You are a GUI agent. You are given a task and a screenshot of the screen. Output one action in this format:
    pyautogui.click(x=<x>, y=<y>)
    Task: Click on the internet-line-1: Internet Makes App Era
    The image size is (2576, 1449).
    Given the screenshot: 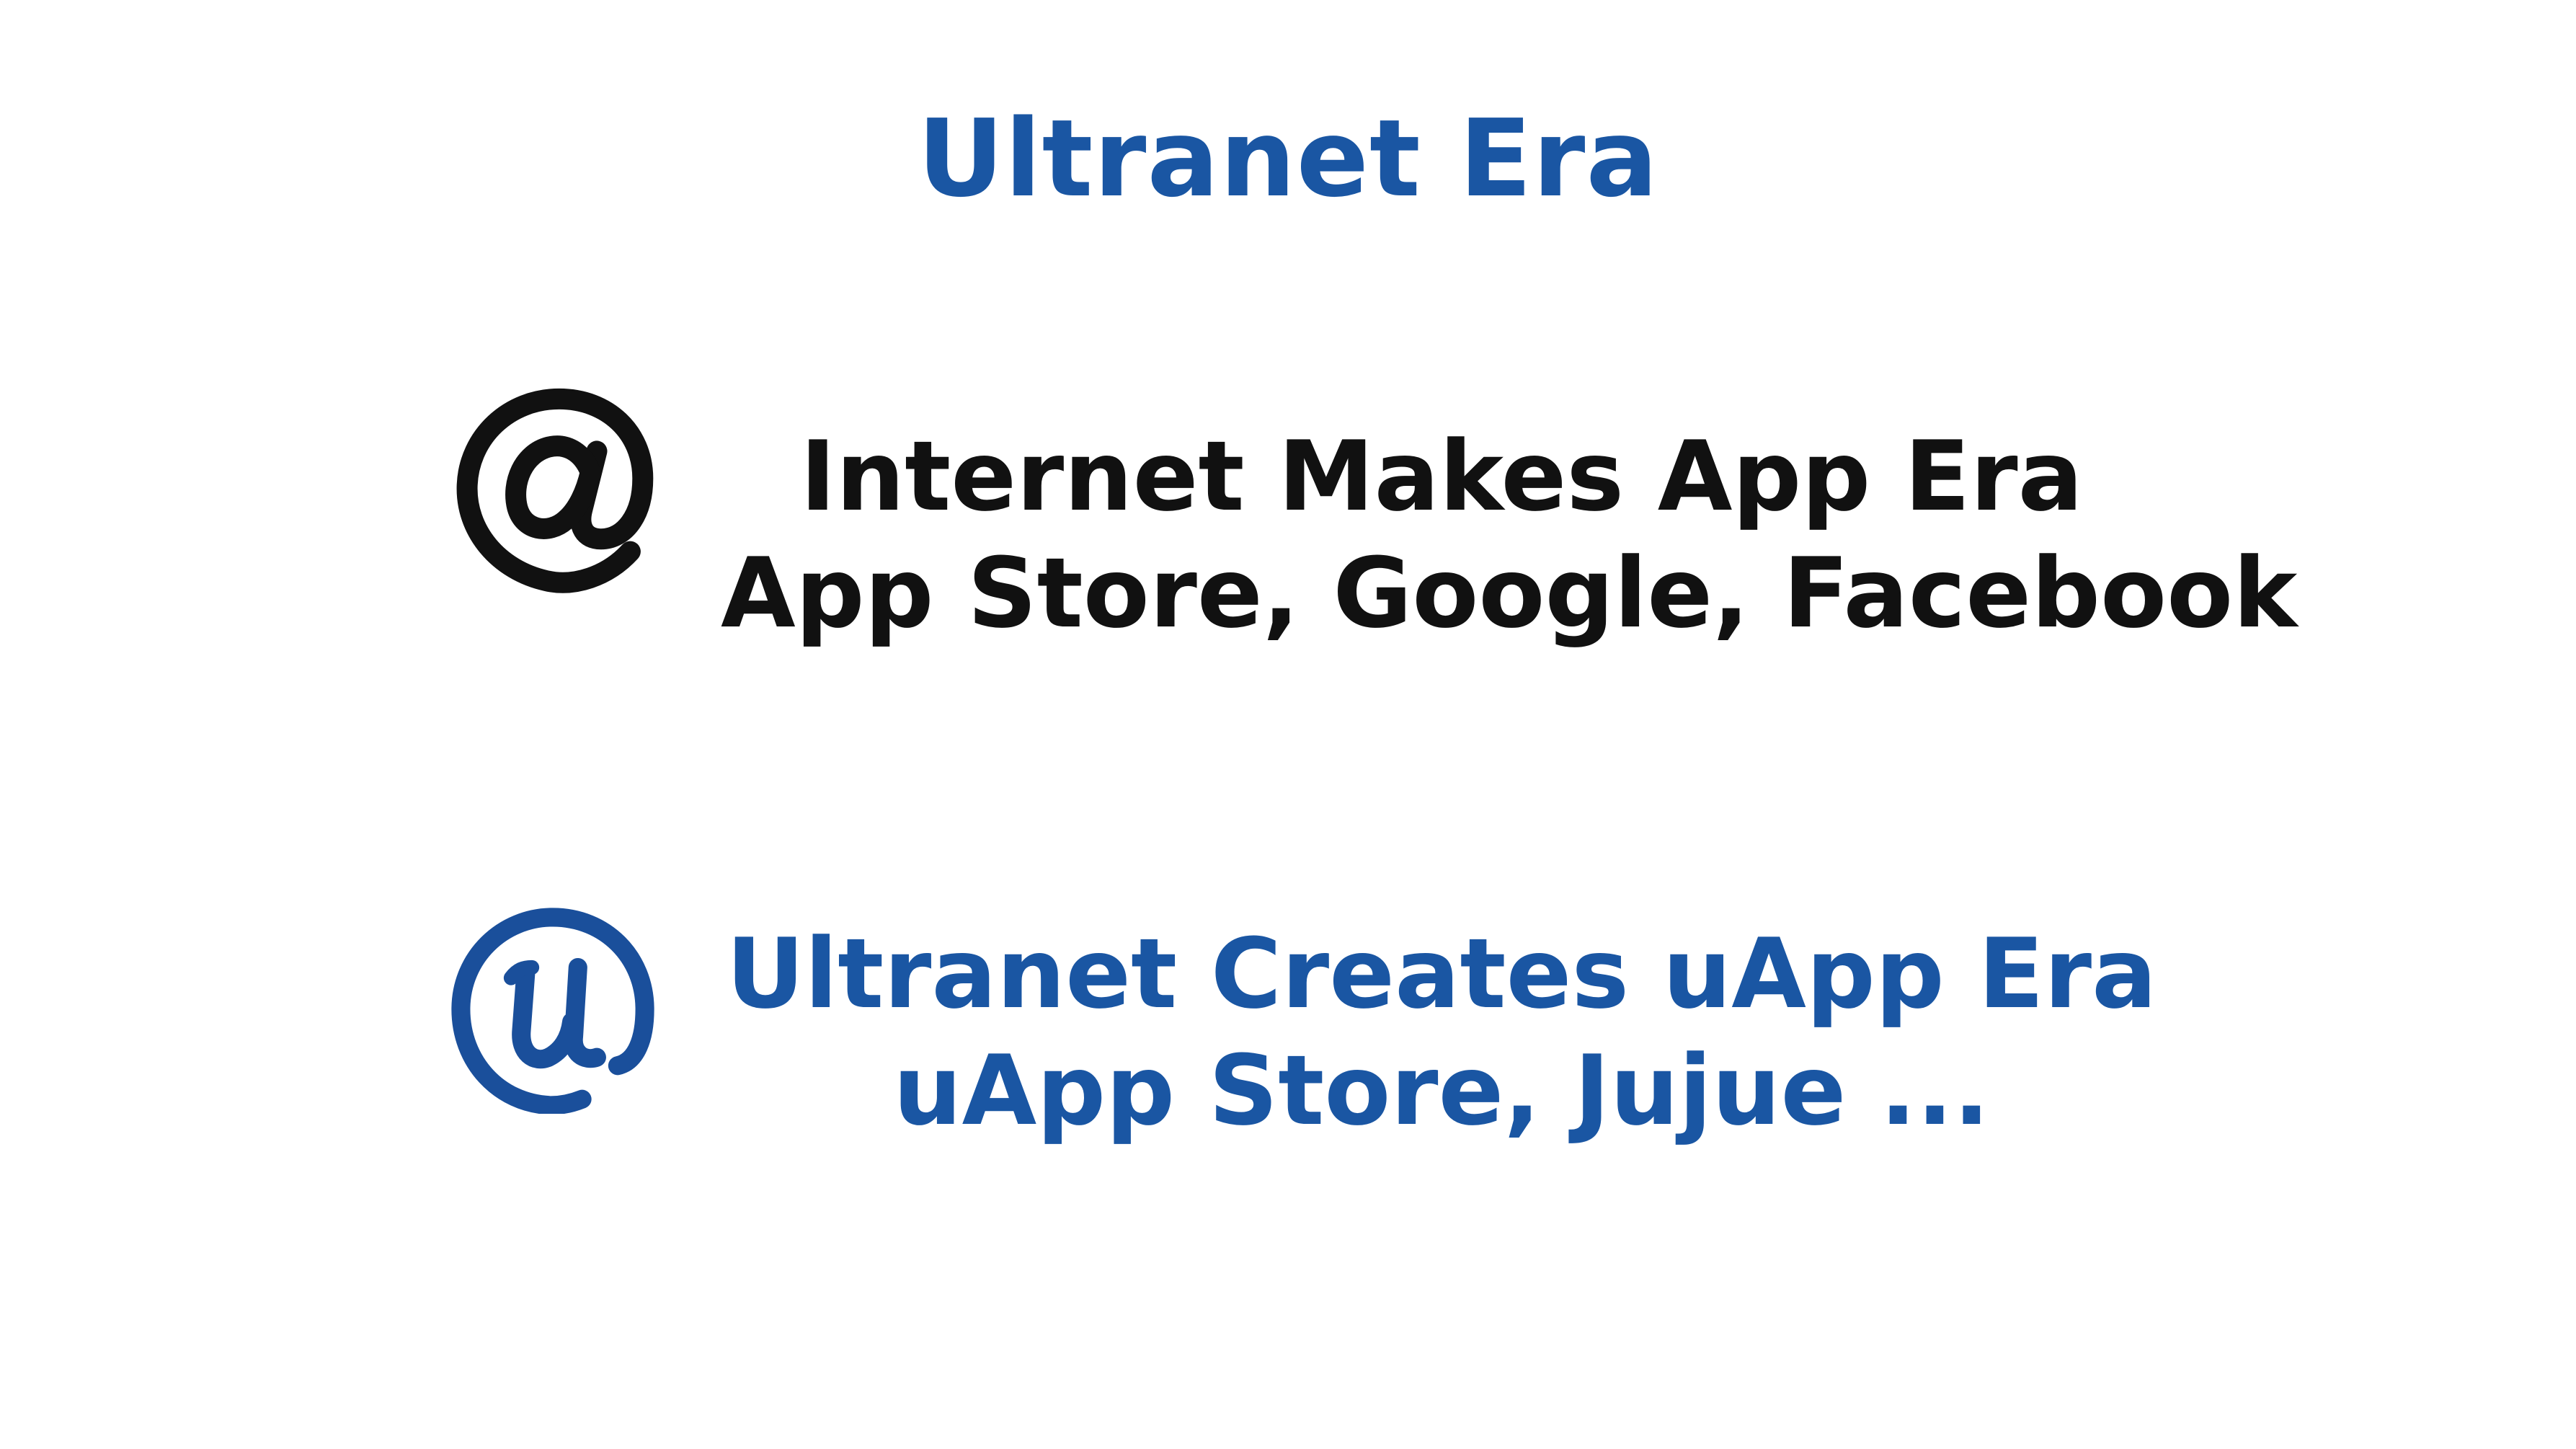 What is the action you would take?
    pyautogui.click(x=1441, y=476)
    